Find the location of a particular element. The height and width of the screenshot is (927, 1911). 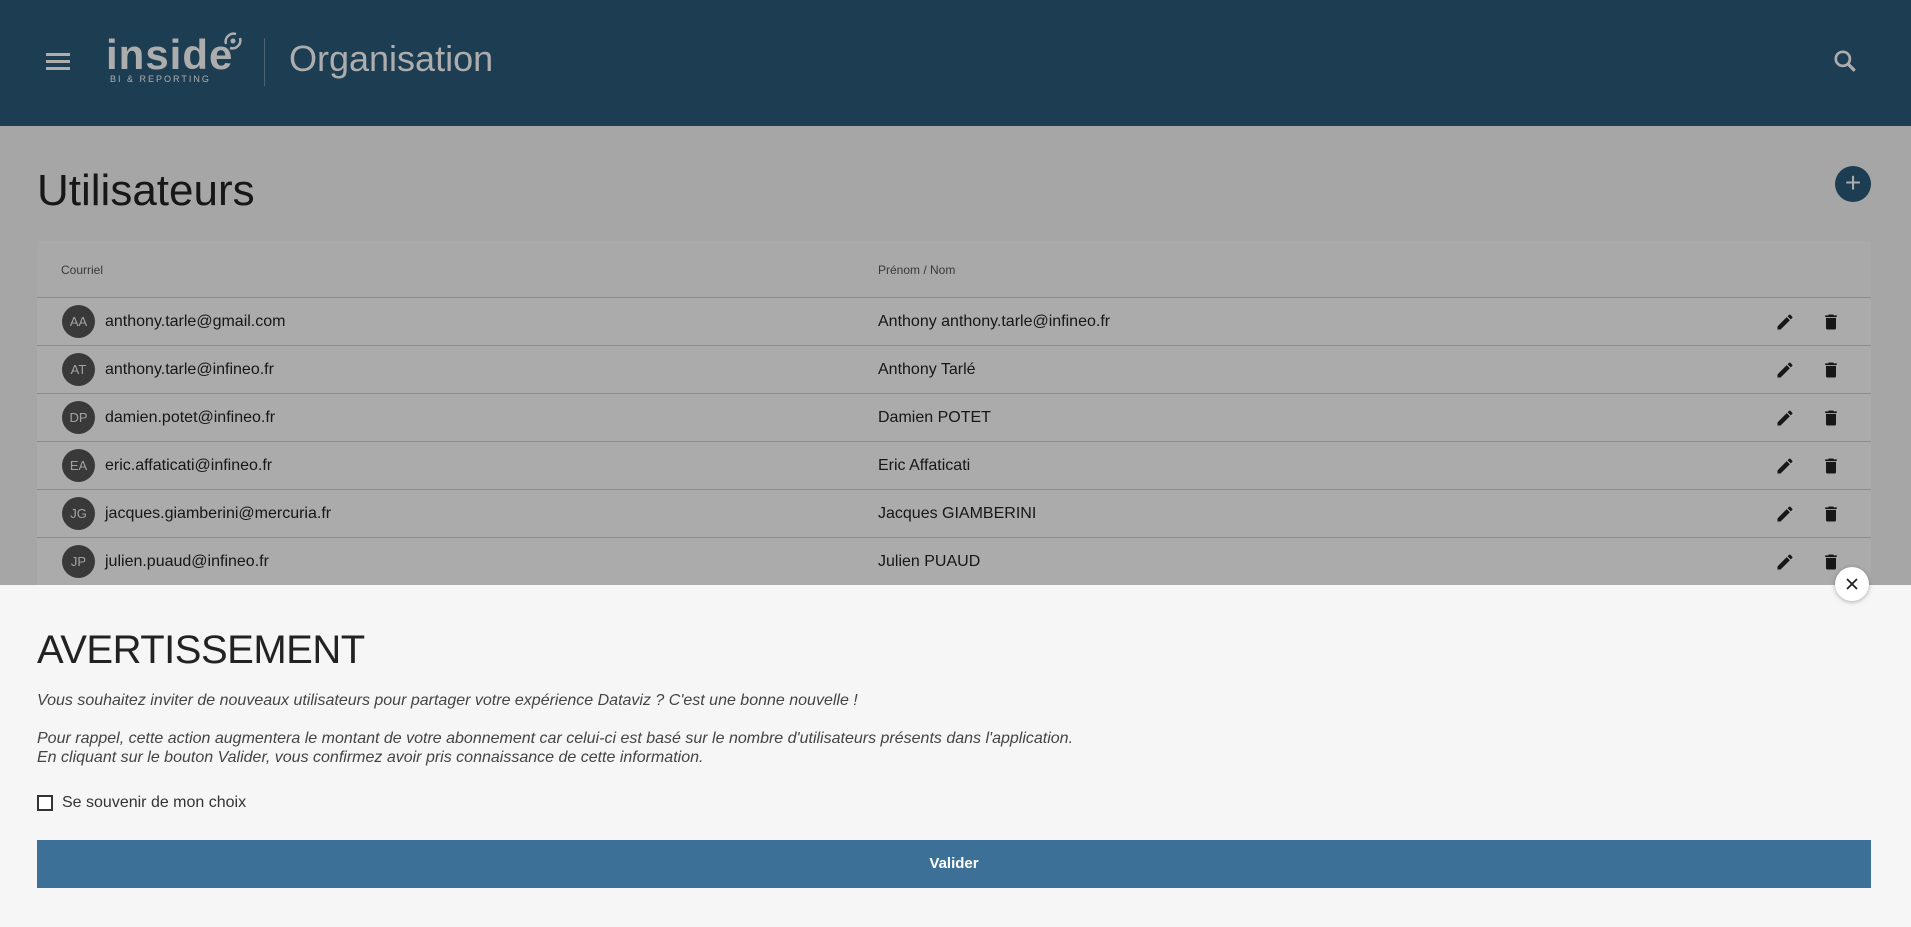

validate-button: Valider is located at coordinates (954, 864).